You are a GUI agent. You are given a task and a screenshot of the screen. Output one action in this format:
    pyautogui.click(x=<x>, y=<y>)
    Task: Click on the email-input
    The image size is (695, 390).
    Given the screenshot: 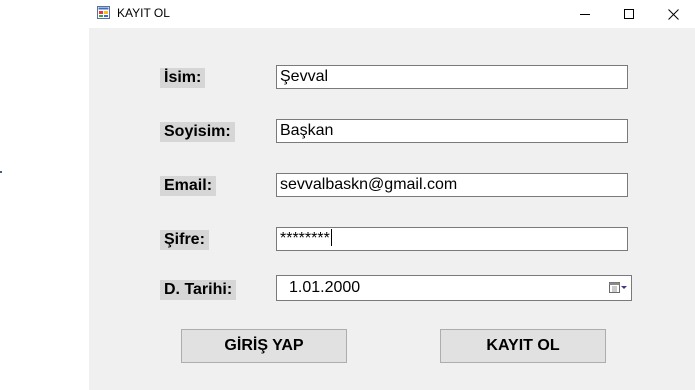 What is the action you would take?
    pyautogui.click(x=452, y=185)
    